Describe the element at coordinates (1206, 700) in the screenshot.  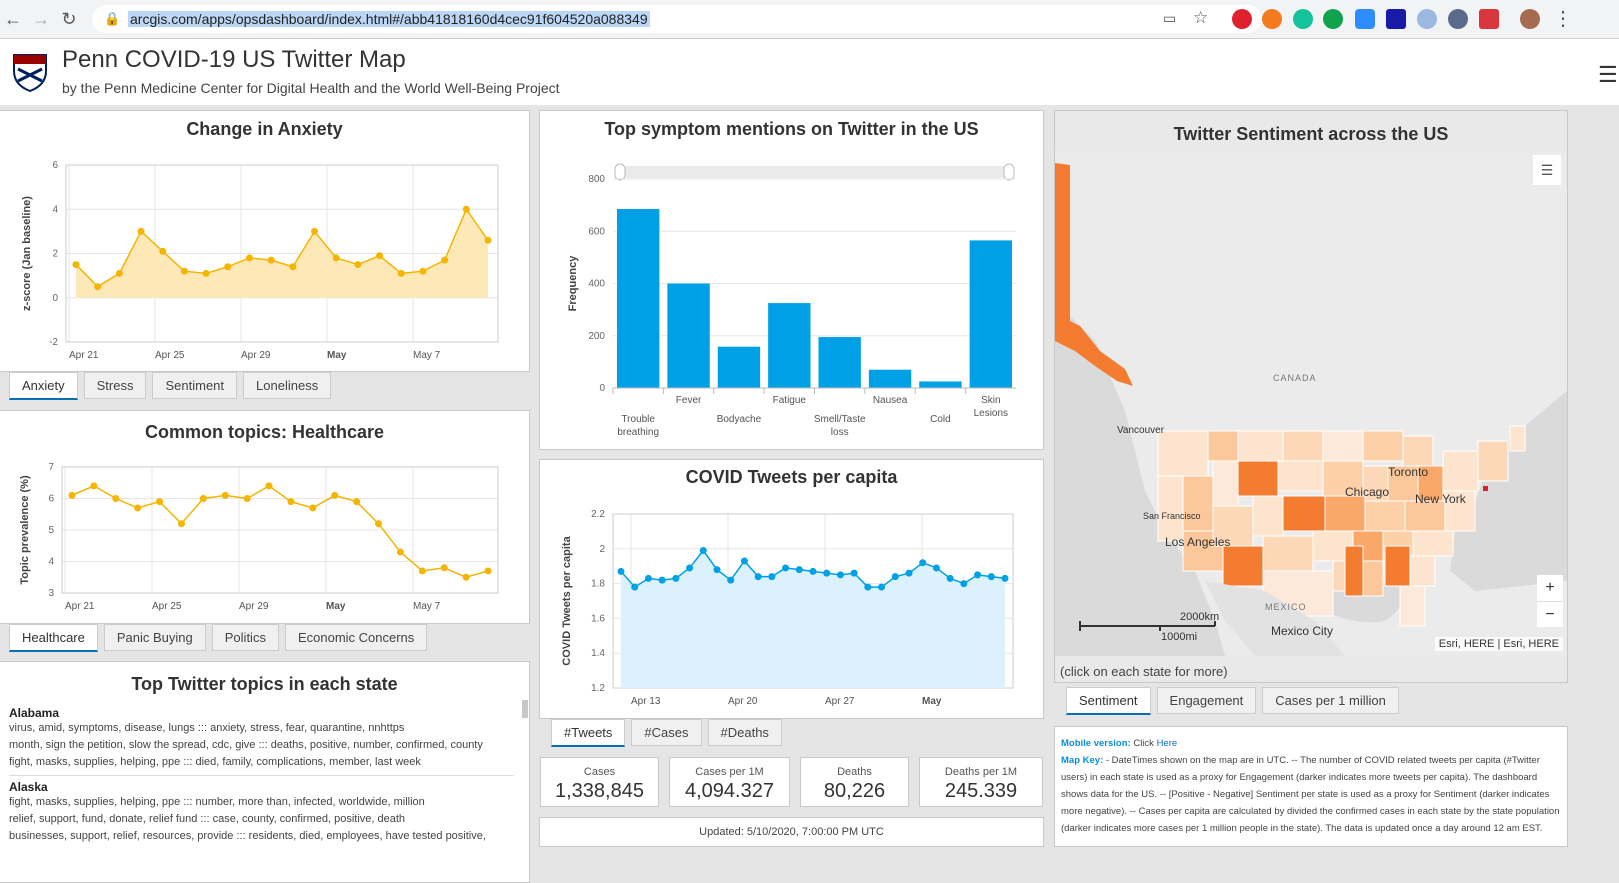
I see `tab-map-engagement: Engagement` at that location.